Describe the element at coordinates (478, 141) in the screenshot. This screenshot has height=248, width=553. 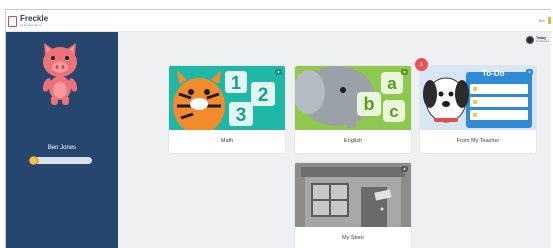
I see `card-label: From My Teacher` at that location.